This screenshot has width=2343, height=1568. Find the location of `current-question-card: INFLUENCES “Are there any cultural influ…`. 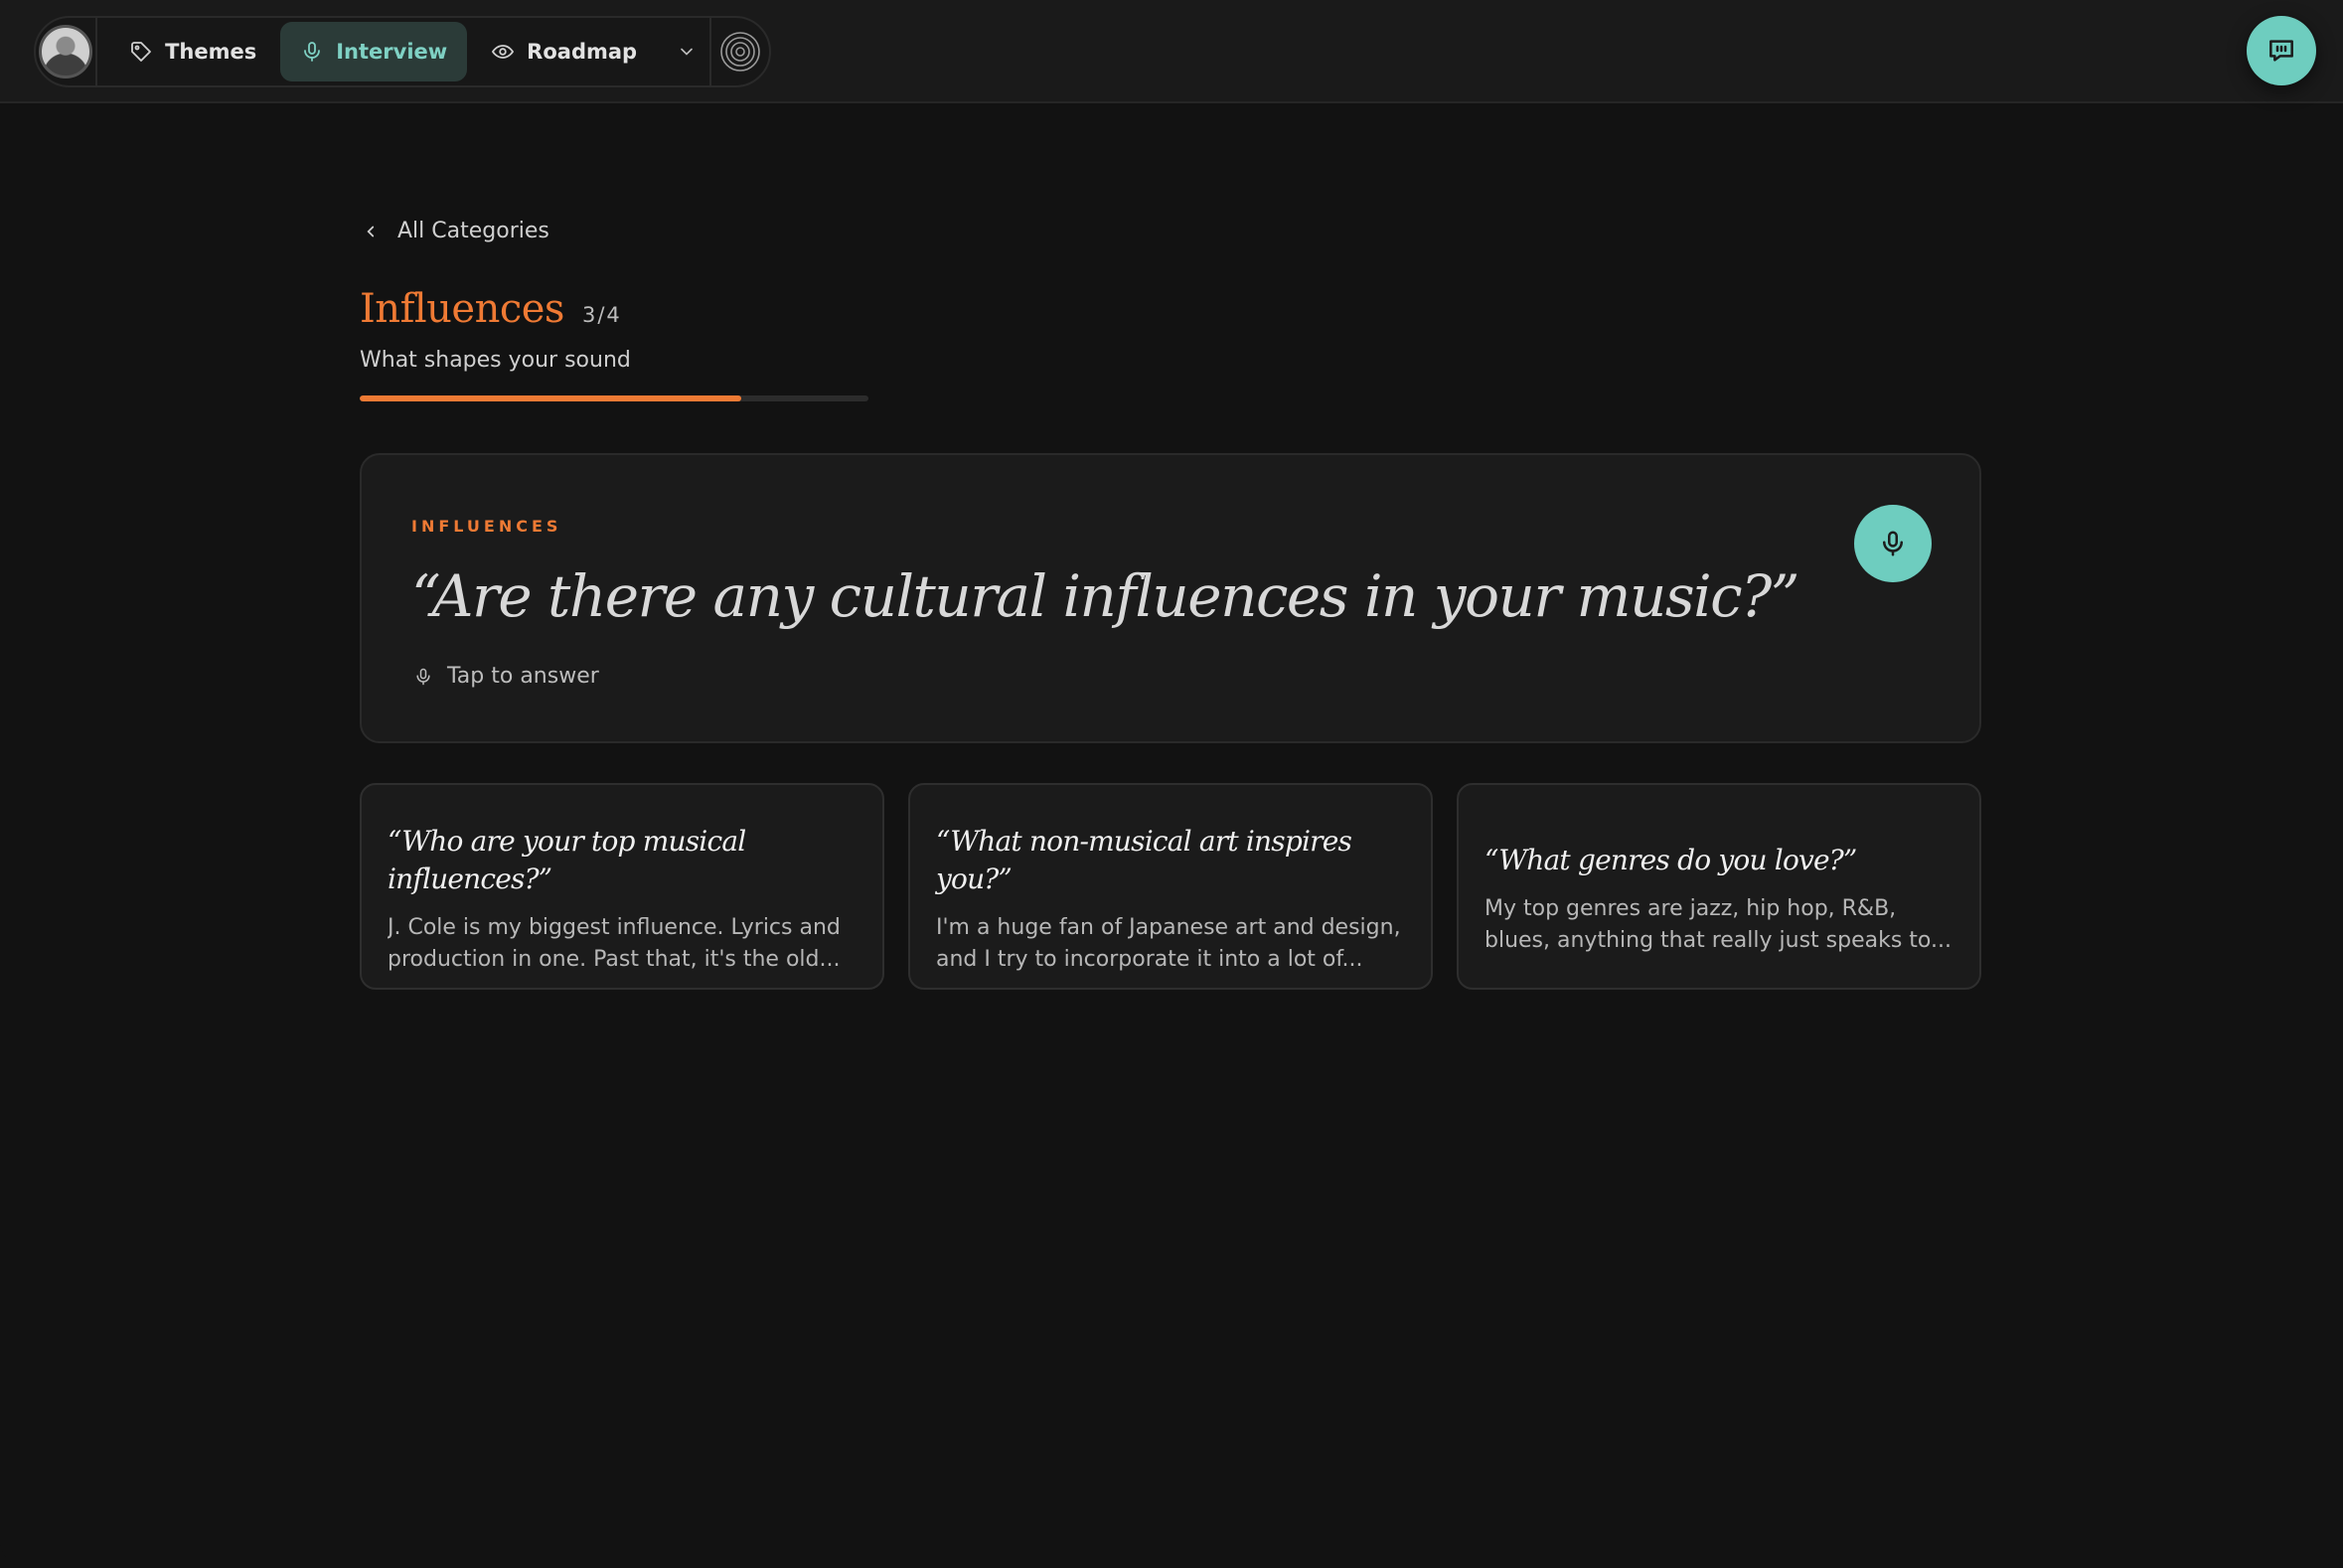

current-question-card: INFLUENCES “Are there any cultural influ… is located at coordinates (1170, 598).